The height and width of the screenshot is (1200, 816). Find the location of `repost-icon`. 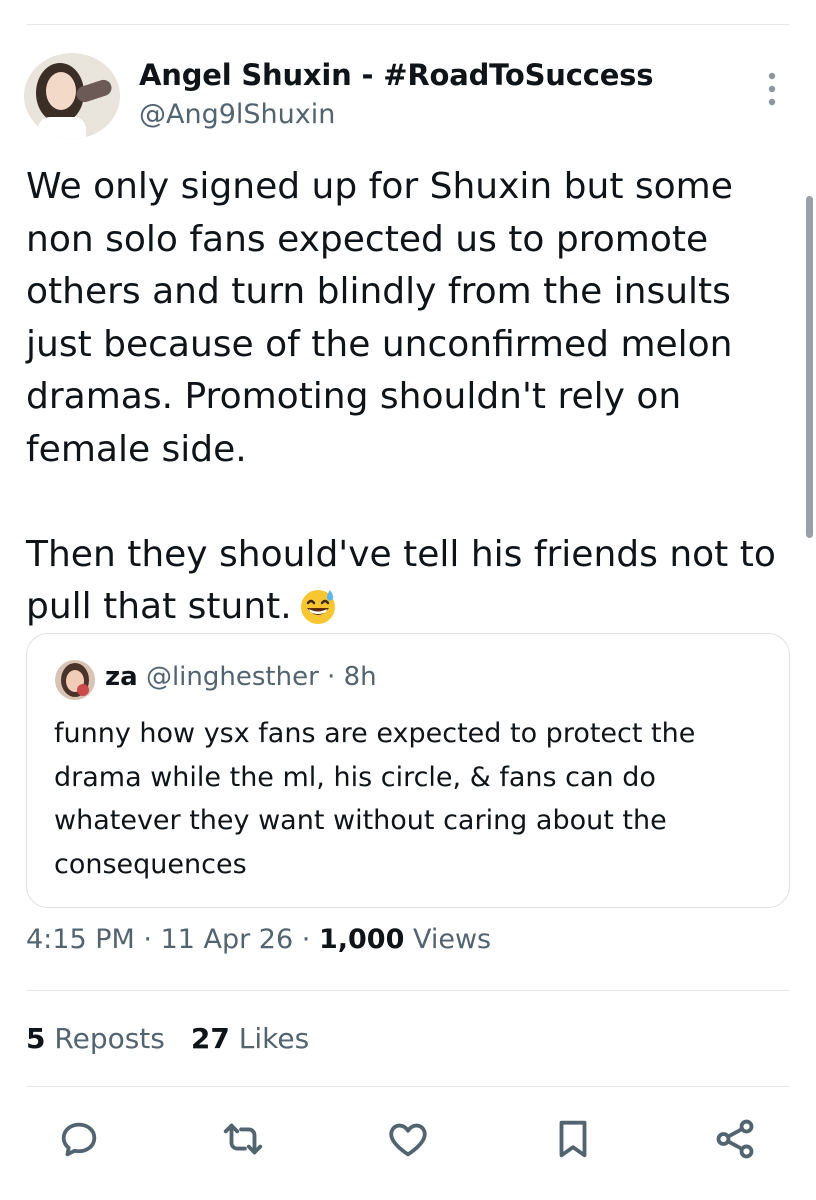

repost-icon is located at coordinates (243, 1139).